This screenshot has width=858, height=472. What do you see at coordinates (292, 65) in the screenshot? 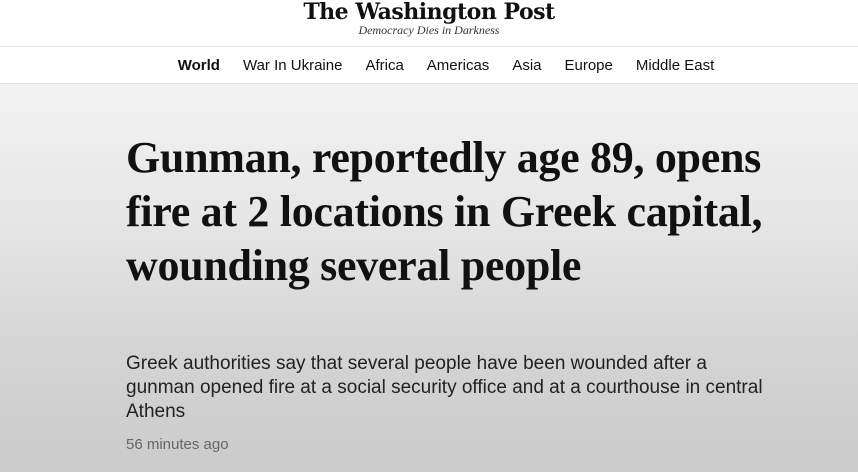
I see `nav-item-war-in-ukraine: War In Ukraine` at bounding box center [292, 65].